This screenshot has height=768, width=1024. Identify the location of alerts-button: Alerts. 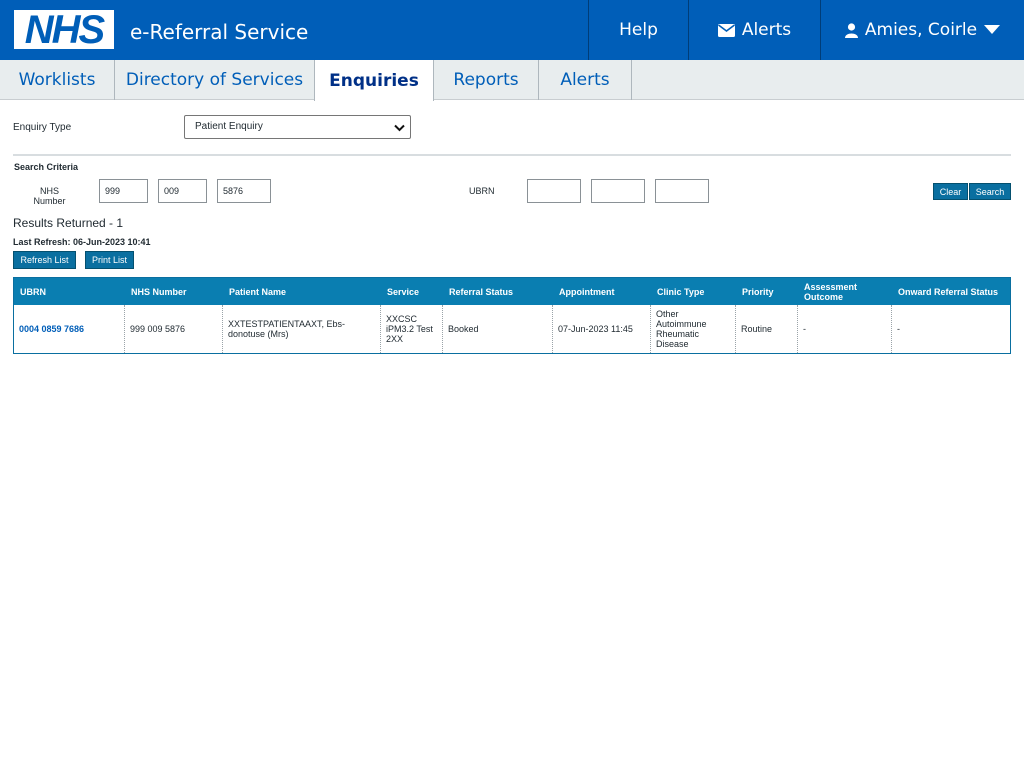
(754, 30).